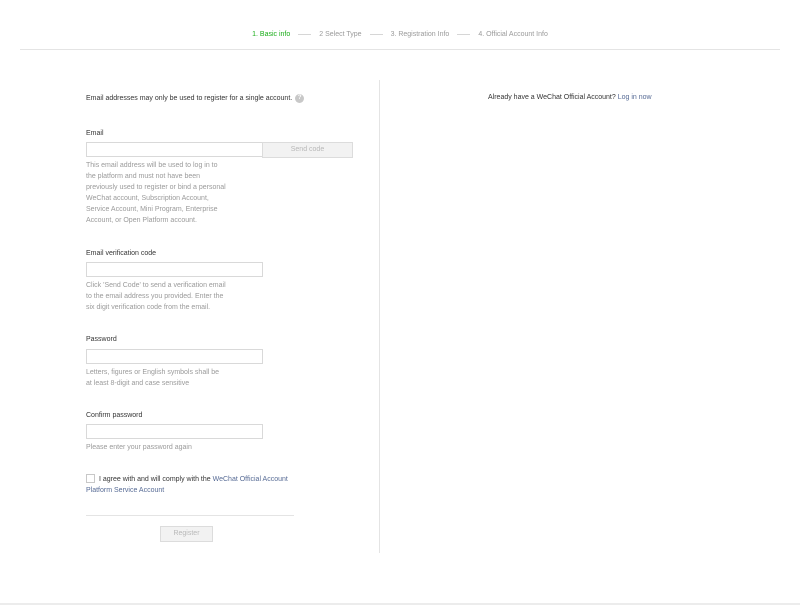  Describe the element at coordinates (143, 176) in the screenshot. I see `email-hint-line: the platform and must not have been` at that location.